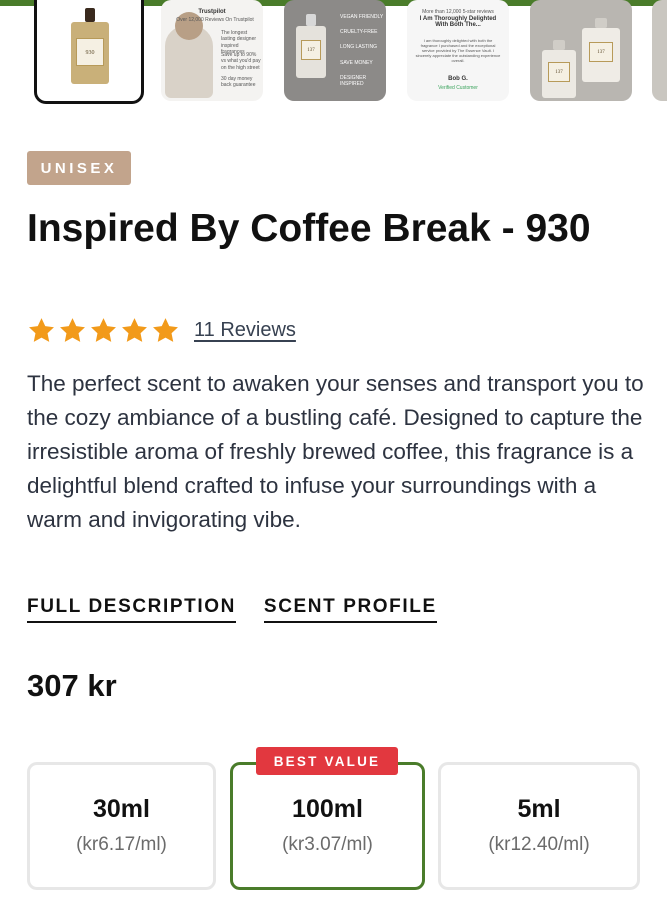 The height and width of the screenshot is (900, 667). Describe the element at coordinates (458, 79) in the screenshot. I see `review-author: Bob G.` at that location.